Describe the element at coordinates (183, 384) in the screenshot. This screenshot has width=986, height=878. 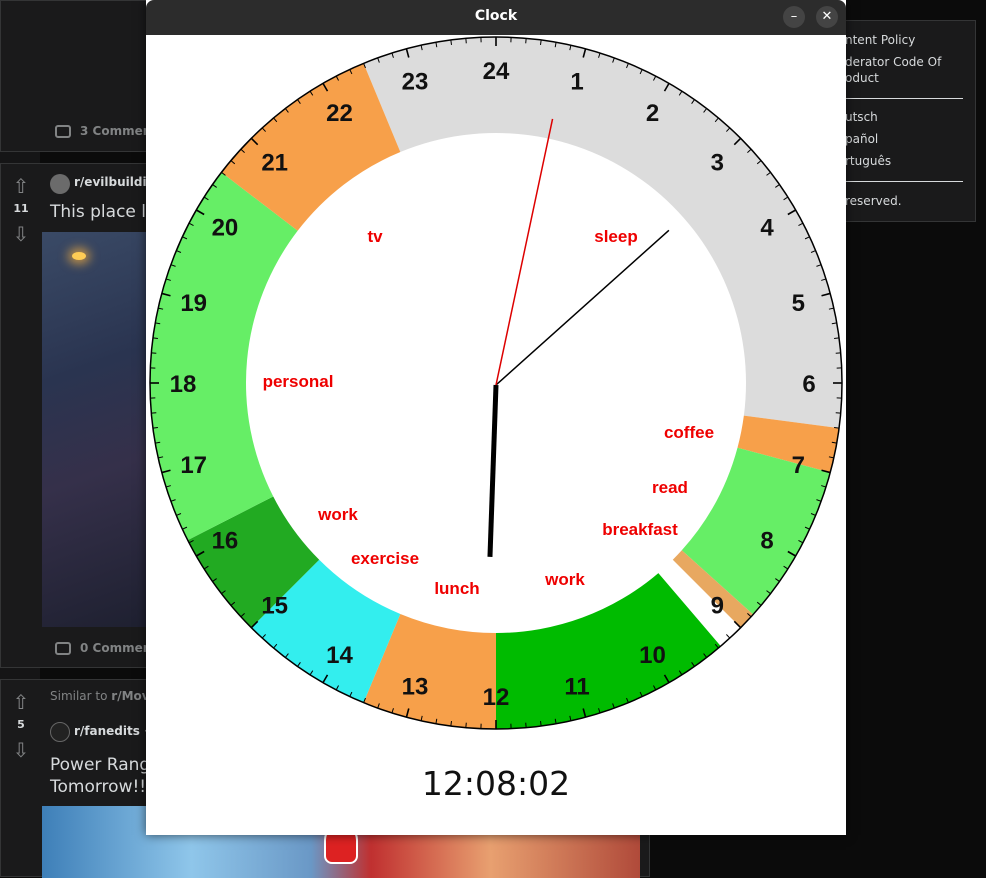
I see `hour-label: 18` at that location.